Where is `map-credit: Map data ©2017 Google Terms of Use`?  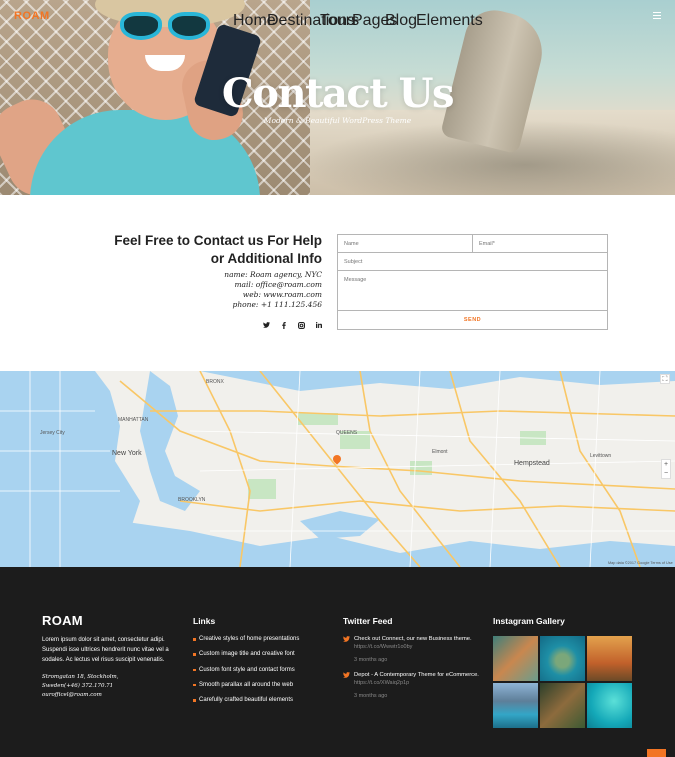 map-credit: Map data ©2017 Google Terms of Use is located at coordinates (640, 563).